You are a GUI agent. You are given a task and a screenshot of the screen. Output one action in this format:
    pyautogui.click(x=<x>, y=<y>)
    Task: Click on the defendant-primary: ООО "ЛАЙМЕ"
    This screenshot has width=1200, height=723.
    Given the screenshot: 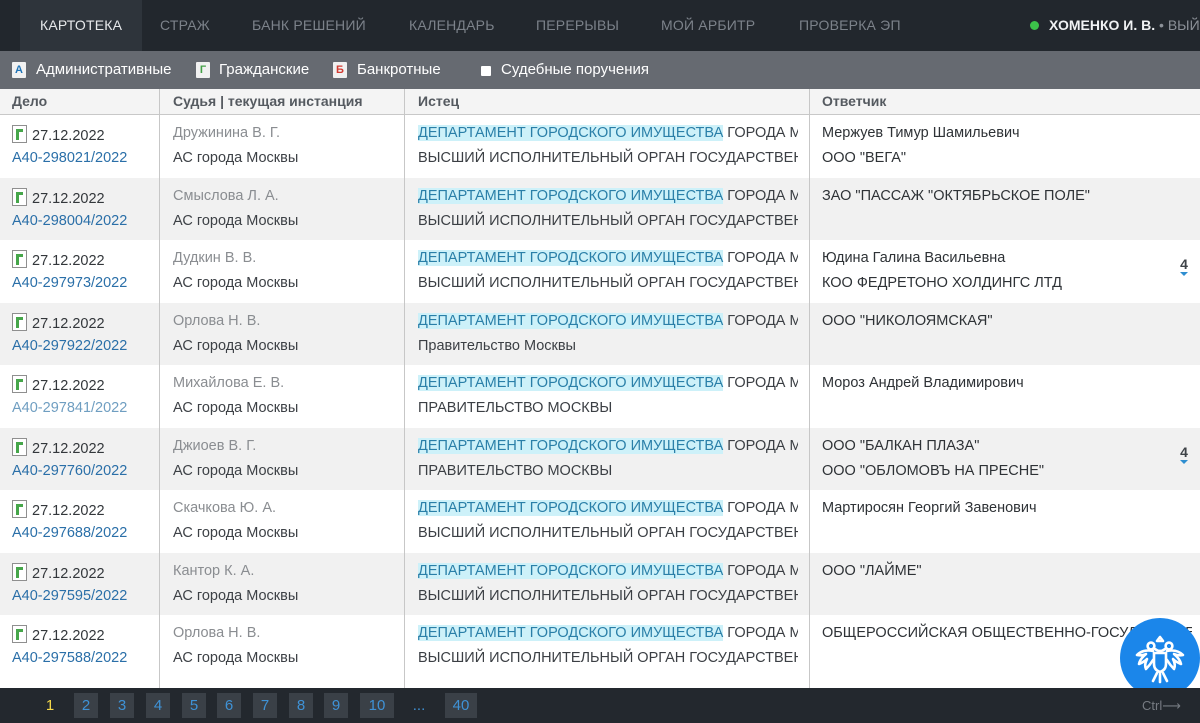 What is the action you would take?
    pyautogui.click(x=872, y=571)
    